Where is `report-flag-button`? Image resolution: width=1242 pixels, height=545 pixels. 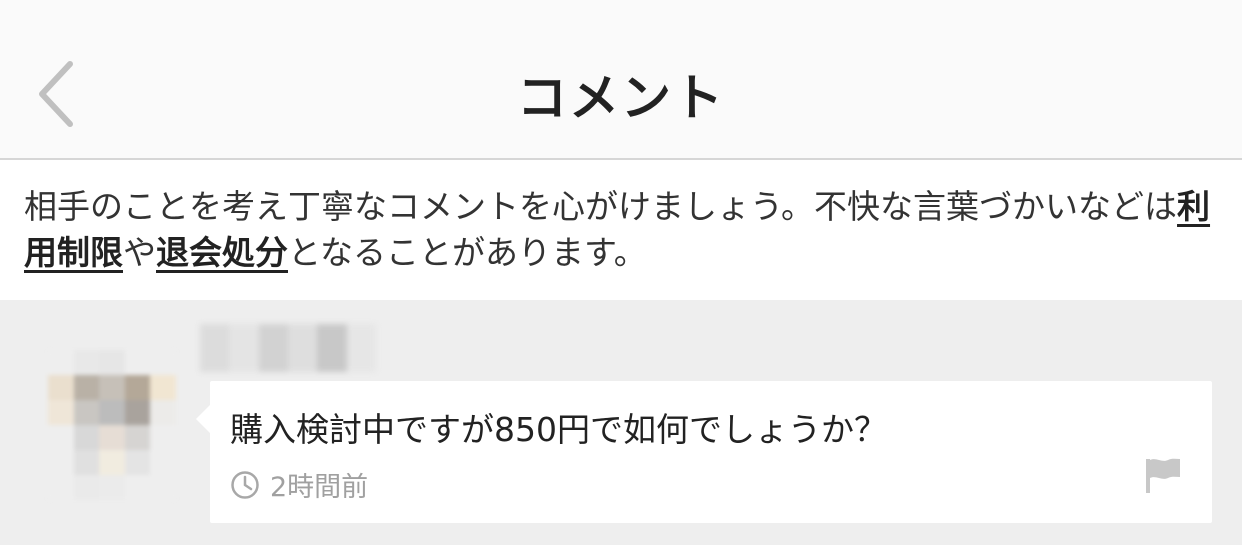 report-flag-button is located at coordinates (1164, 475).